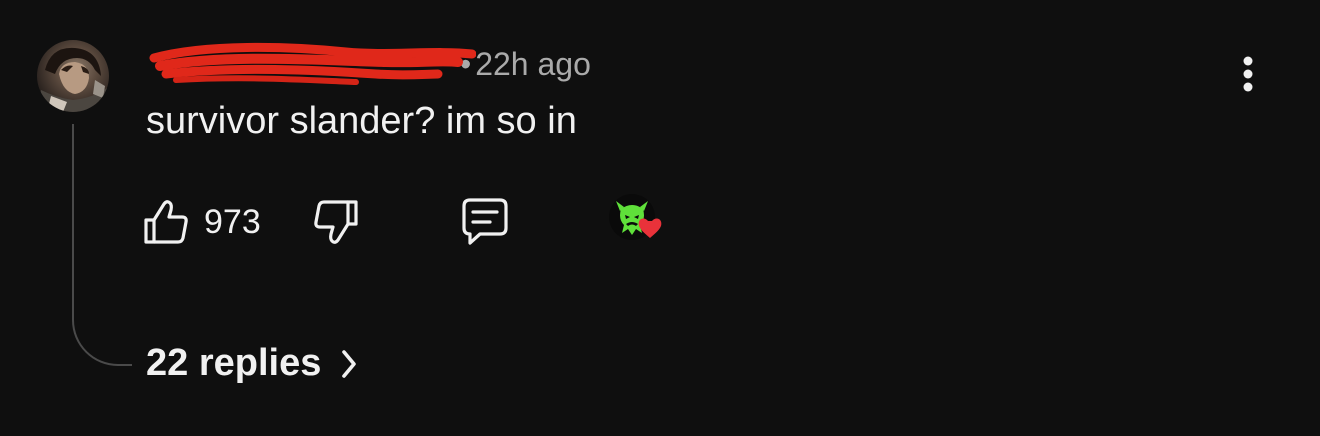 The height and width of the screenshot is (436, 1320). Describe the element at coordinates (533, 63) in the screenshot. I see `comment-timestamp: 22h ago` at that location.